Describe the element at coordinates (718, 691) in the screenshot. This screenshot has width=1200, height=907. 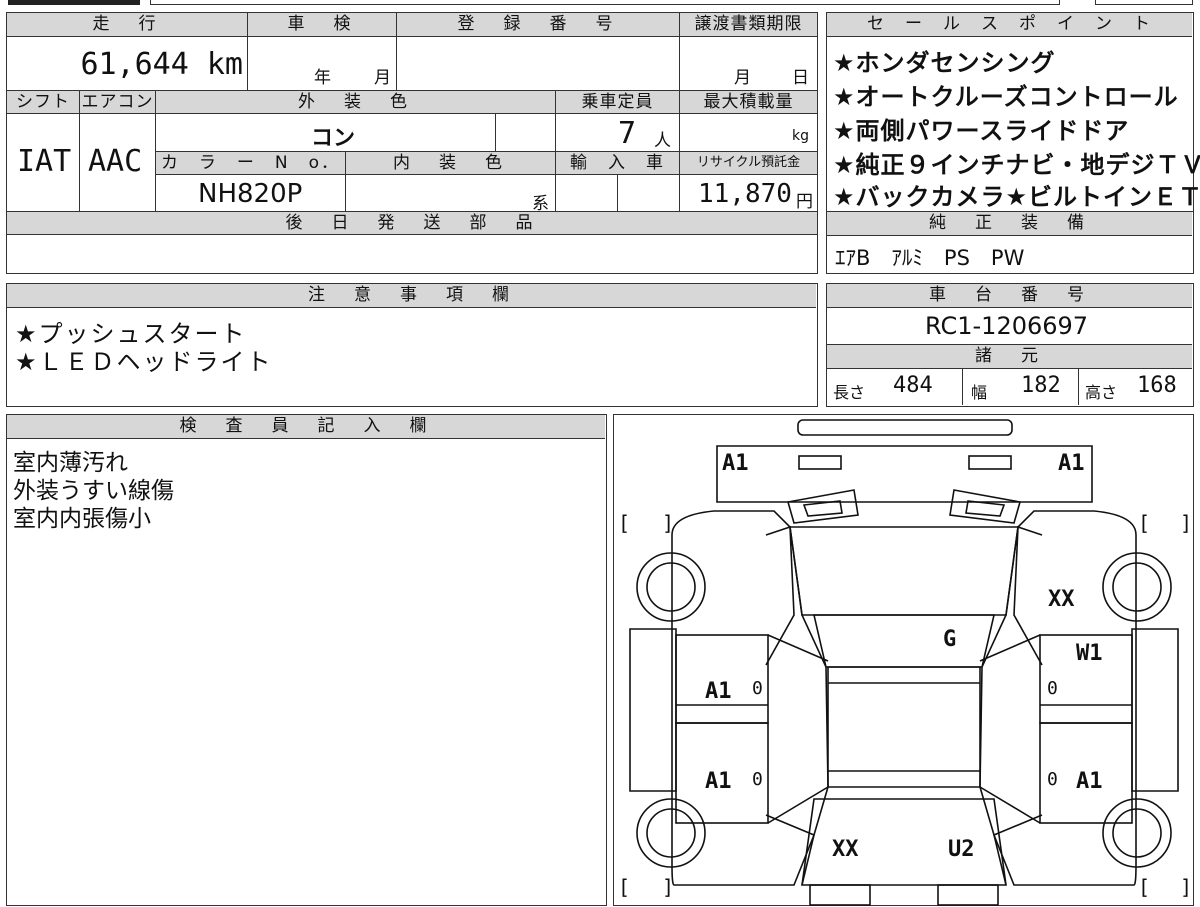
I see `mark-left-front-door: A1` at that location.